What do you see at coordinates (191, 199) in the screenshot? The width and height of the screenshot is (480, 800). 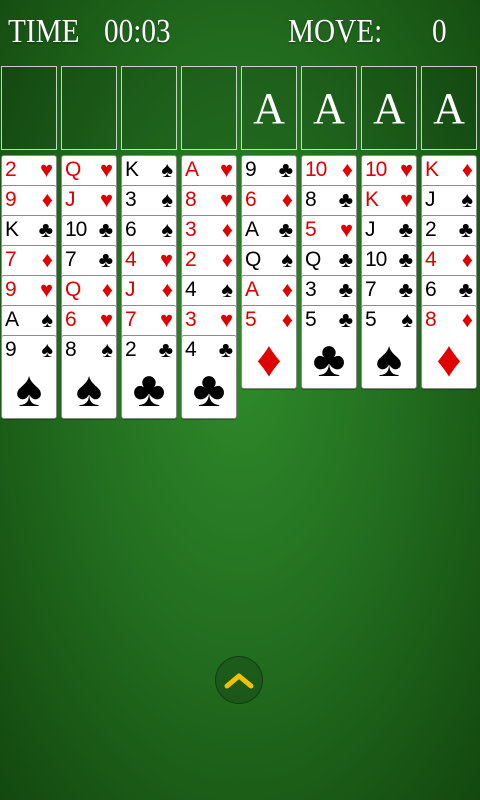 I see `card-rank: 8` at bounding box center [191, 199].